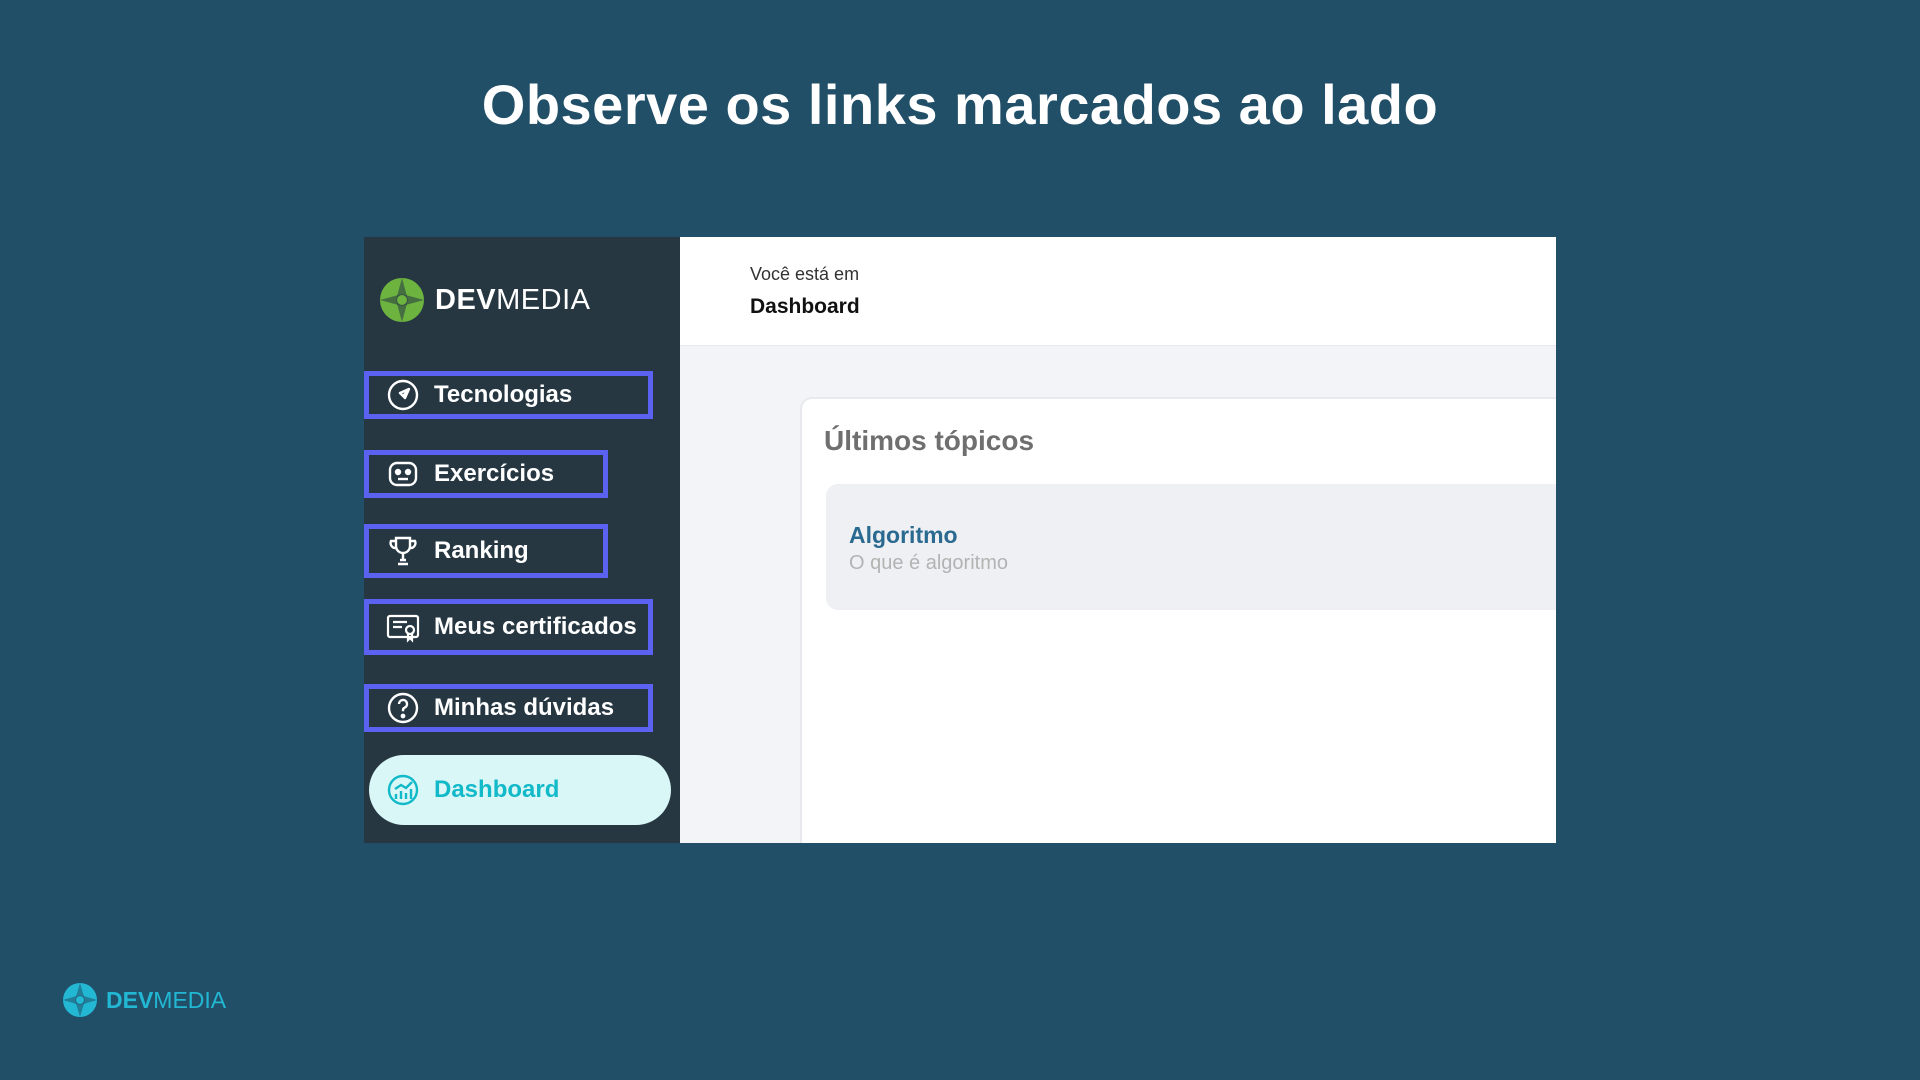 Image resolution: width=1920 pixels, height=1080 pixels. I want to click on topic-item: Algoritmo O que é algoritmo, so click(1191, 547).